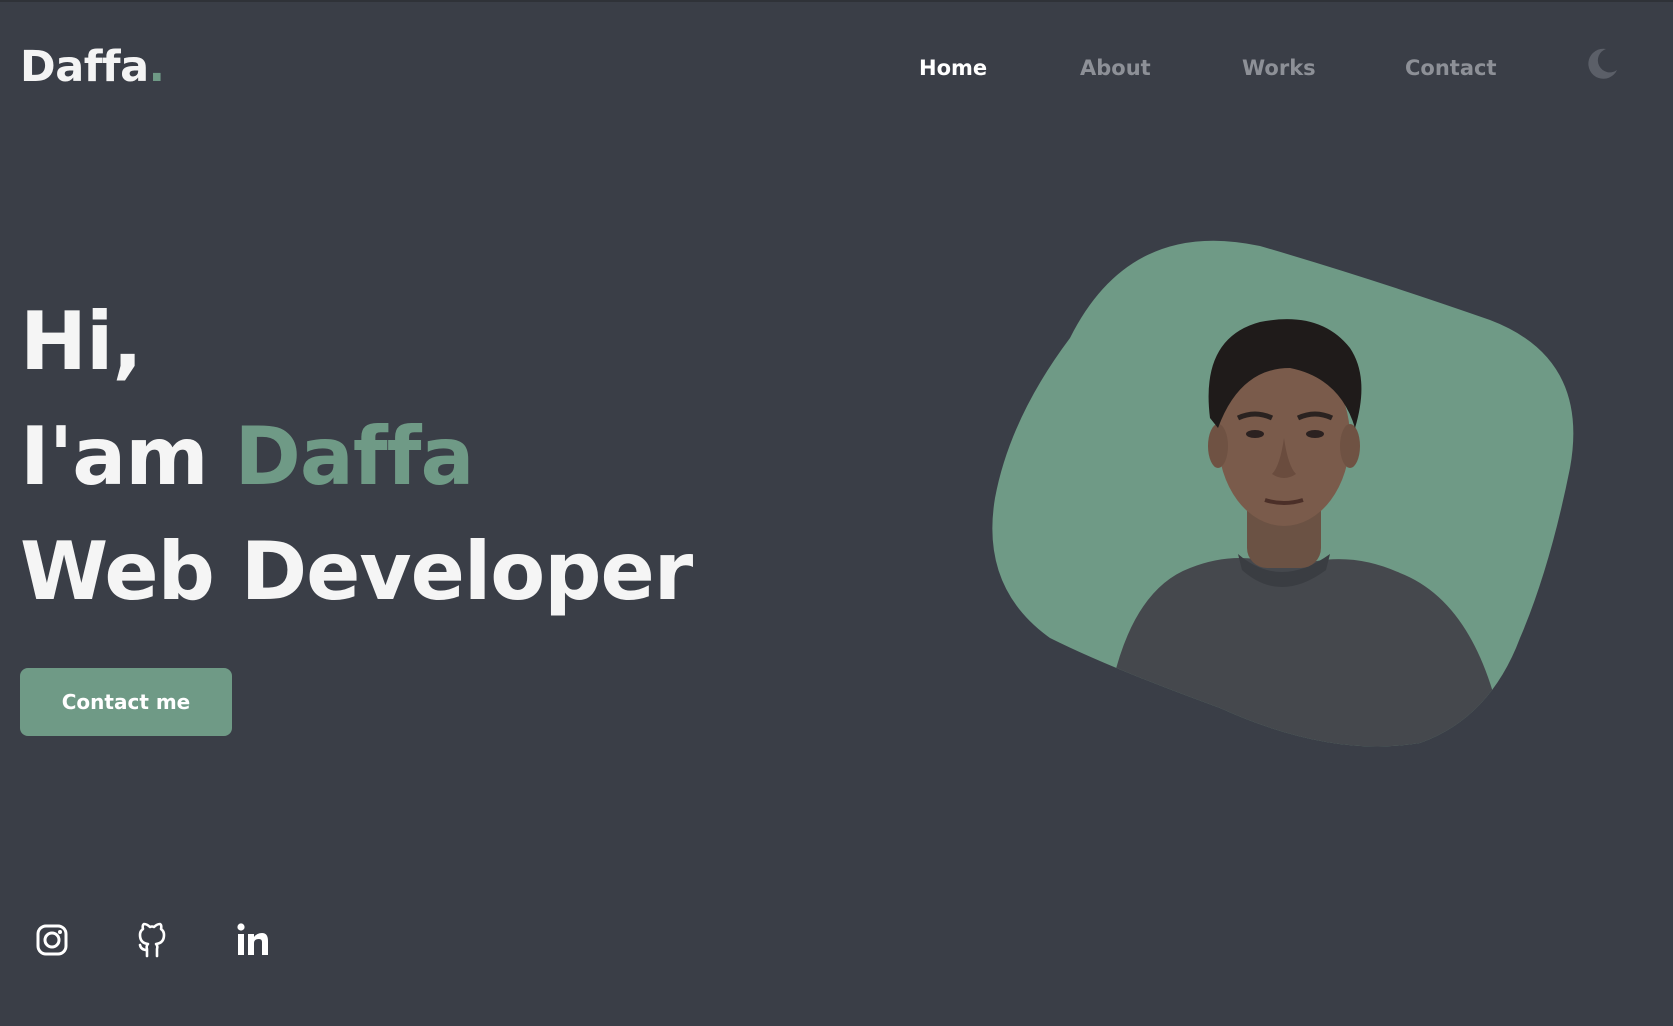 The image size is (1673, 1026). I want to click on hero-intro: I'am Daffa, so click(356, 456).